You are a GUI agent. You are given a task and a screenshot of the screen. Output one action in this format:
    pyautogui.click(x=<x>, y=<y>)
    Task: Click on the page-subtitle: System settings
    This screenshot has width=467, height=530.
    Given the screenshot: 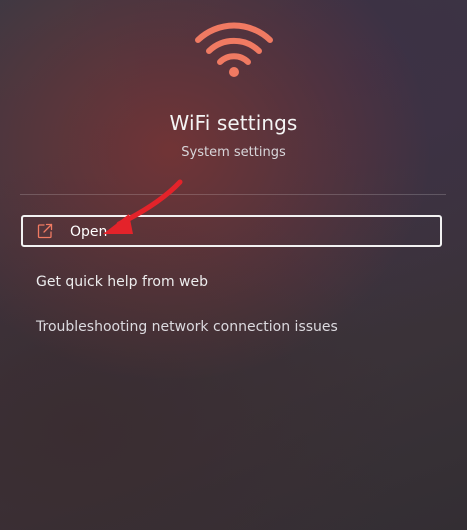 What is the action you would take?
    pyautogui.click(x=233, y=152)
    